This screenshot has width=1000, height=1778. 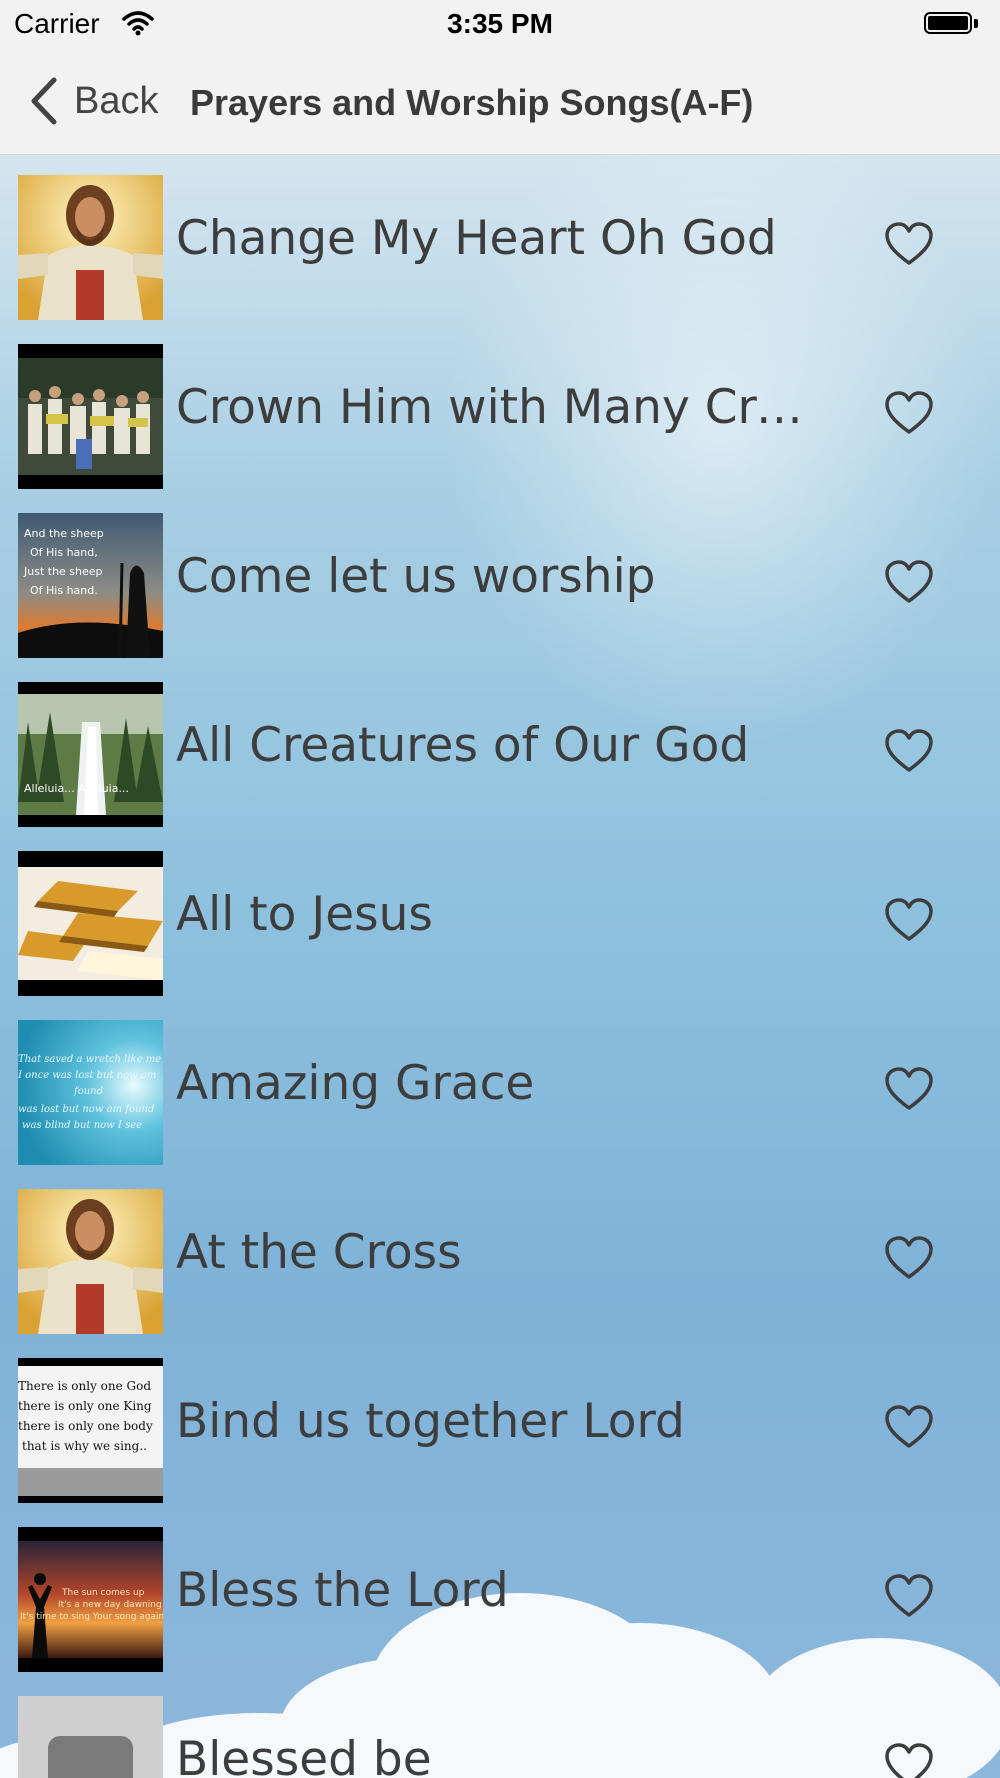 What do you see at coordinates (342, 1590) in the screenshot?
I see `song-title: Bless the Lord` at bounding box center [342, 1590].